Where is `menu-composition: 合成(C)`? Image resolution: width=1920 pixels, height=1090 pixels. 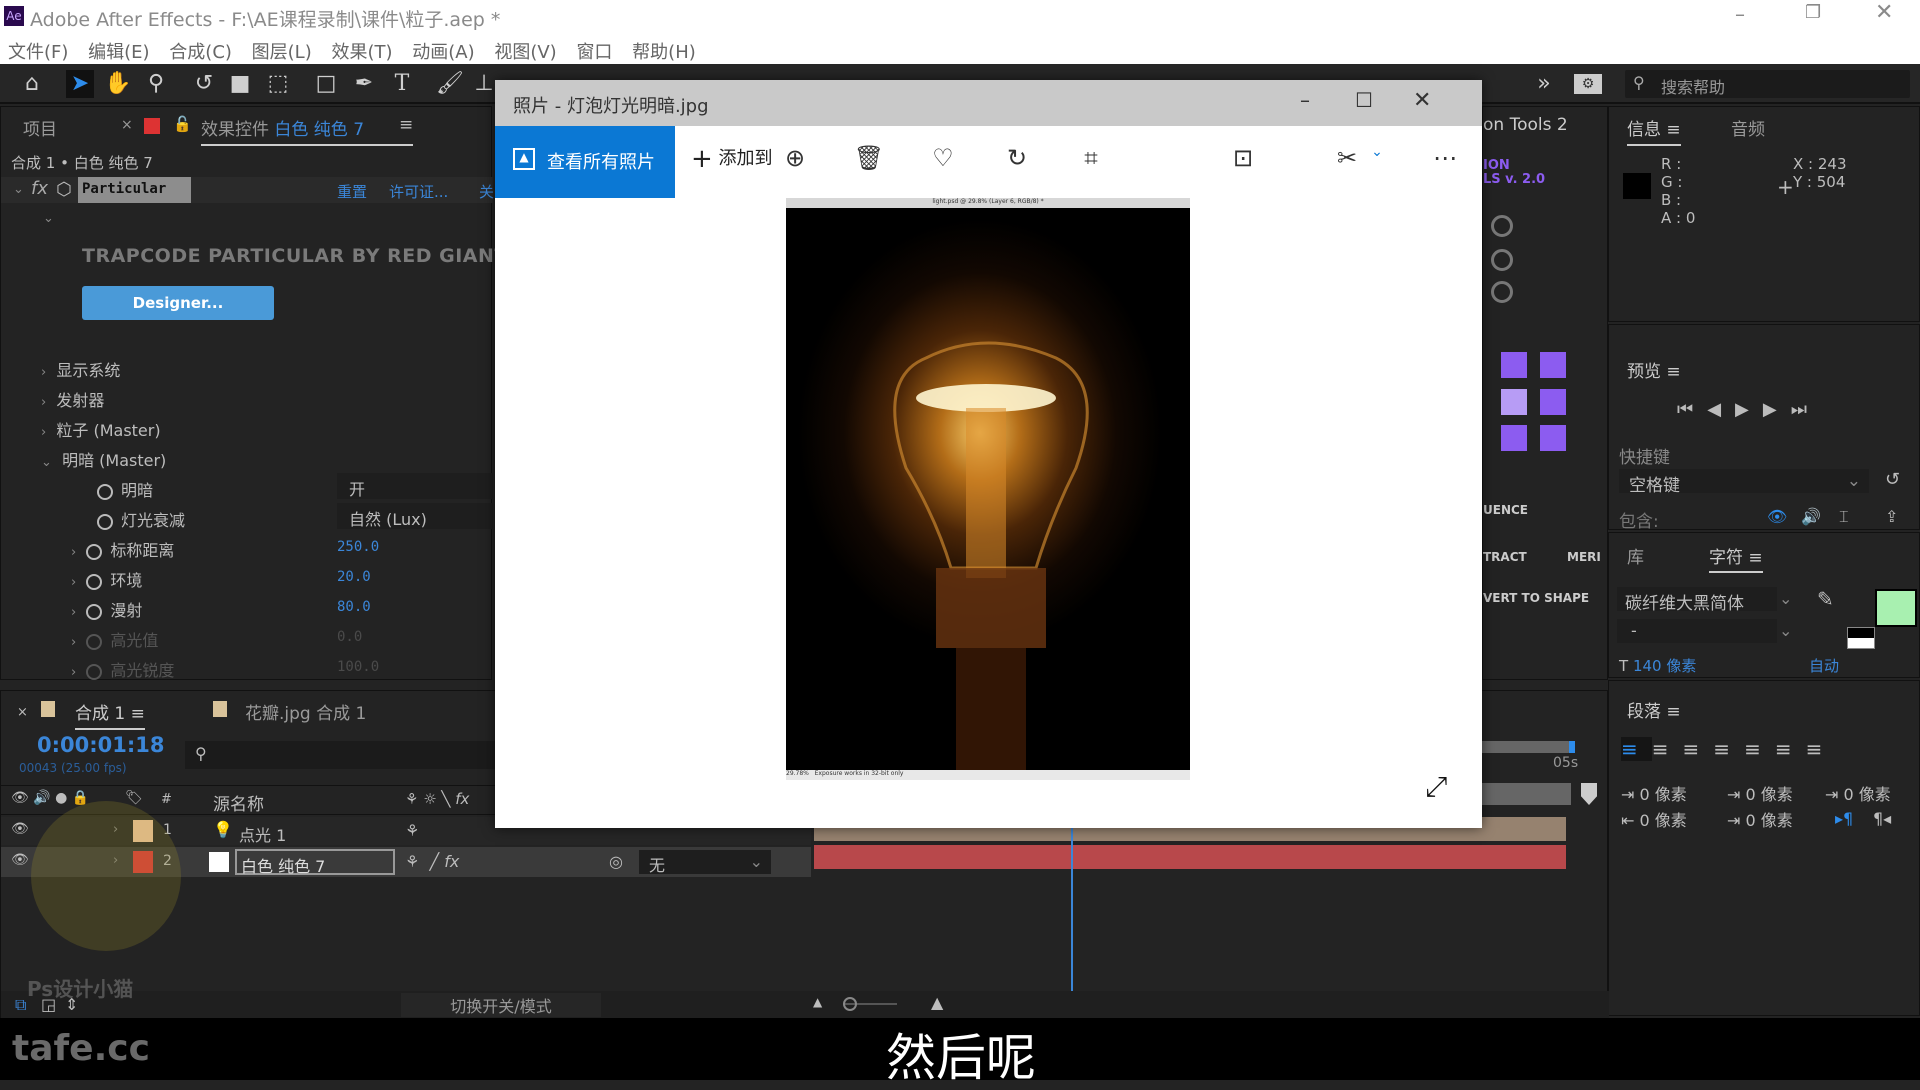
menu-composition: 合成(C) is located at coordinates (200, 52).